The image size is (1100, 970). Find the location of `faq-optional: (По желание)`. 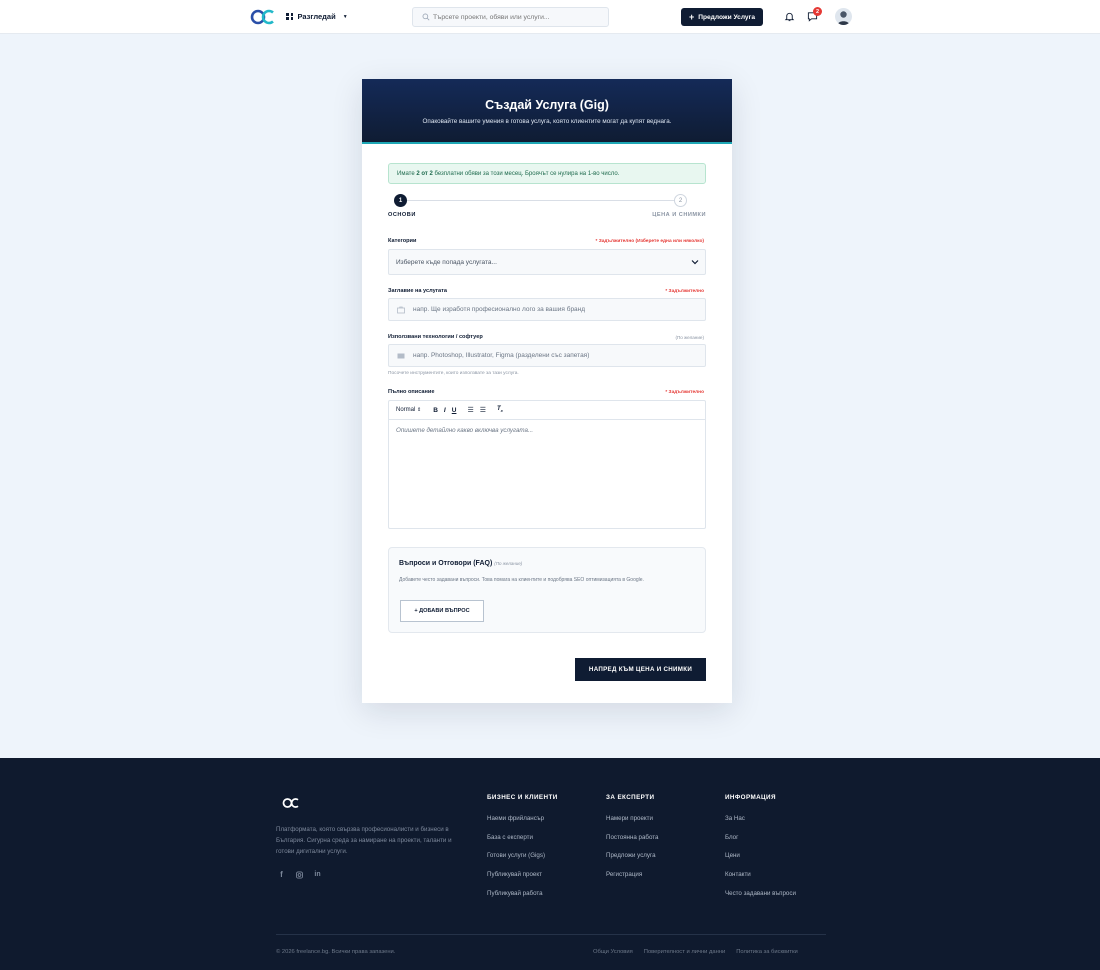

faq-optional: (По желание) is located at coordinates (508, 563).